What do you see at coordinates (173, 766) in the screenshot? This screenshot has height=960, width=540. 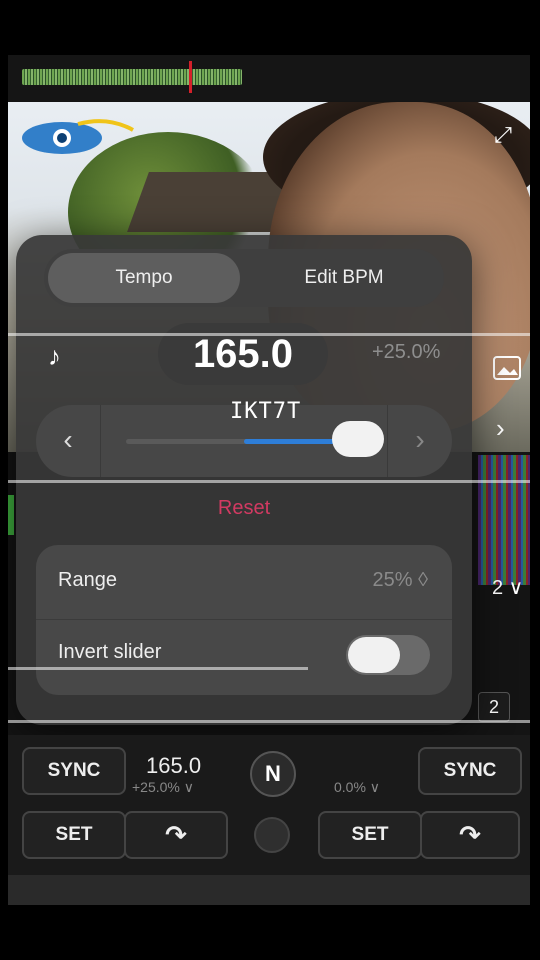 I see `deck-left-bpm: 165.0` at bounding box center [173, 766].